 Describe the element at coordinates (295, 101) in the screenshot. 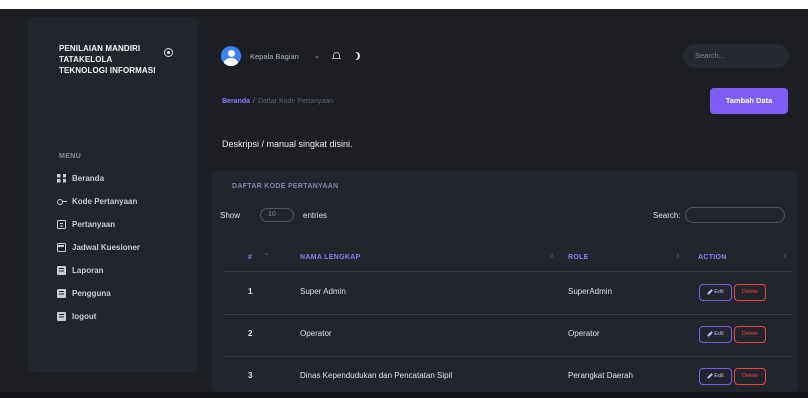

I see `breadcrumb-current: Daftar Kode Pertanyaan` at that location.